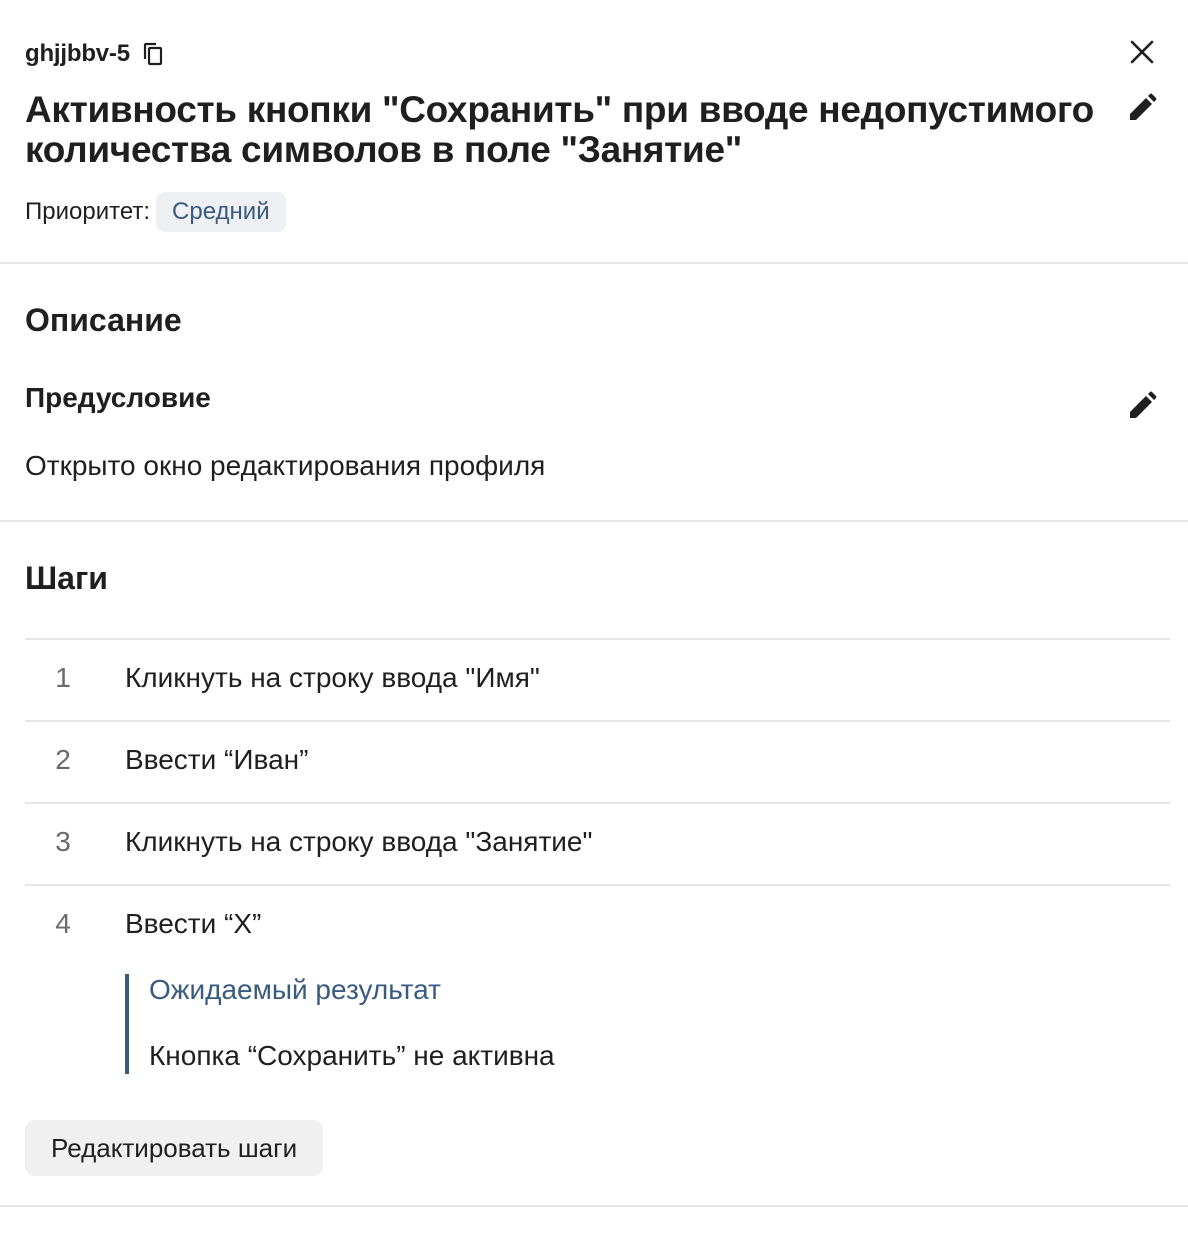 The height and width of the screenshot is (1246, 1188). Describe the element at coordinates (221, 212) in the screenshot. I see `priority-badge: Средний` at that location.